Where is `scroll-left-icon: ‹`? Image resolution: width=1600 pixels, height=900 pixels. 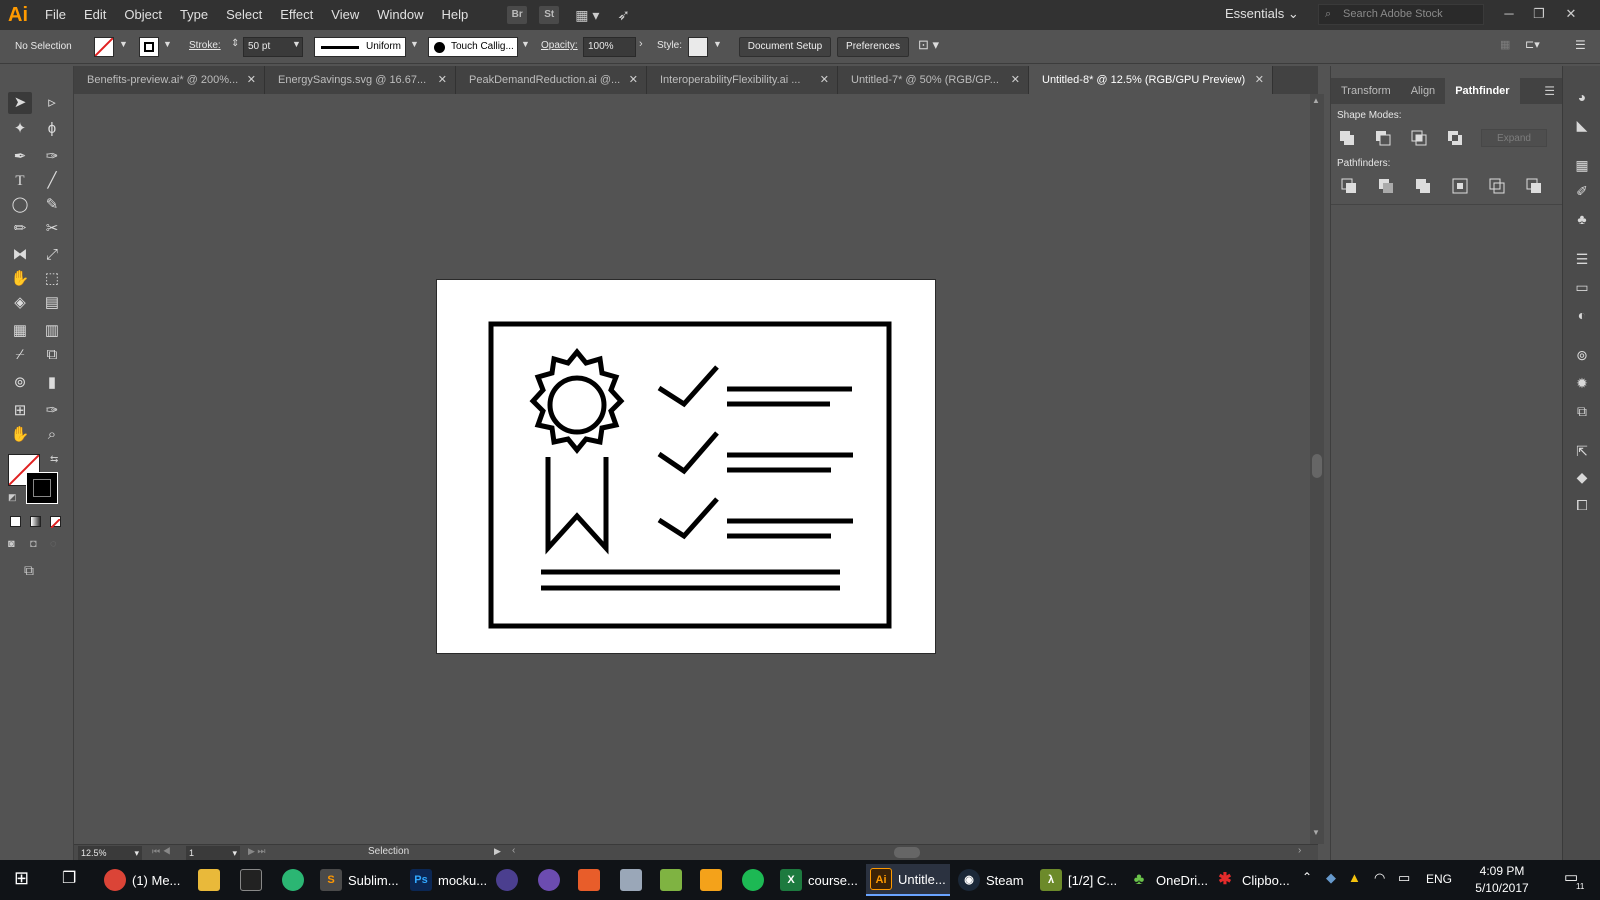 scroll-left-icon: ‹ is located at coordinates (513, 850).